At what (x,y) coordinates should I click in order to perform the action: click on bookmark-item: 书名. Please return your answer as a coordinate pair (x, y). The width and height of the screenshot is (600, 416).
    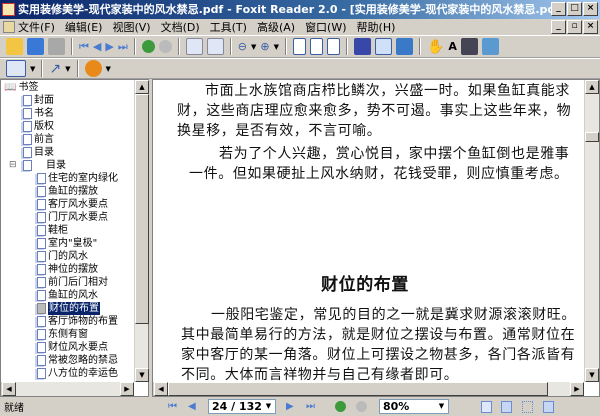
    Looking at the image, I should click on (38, 113).